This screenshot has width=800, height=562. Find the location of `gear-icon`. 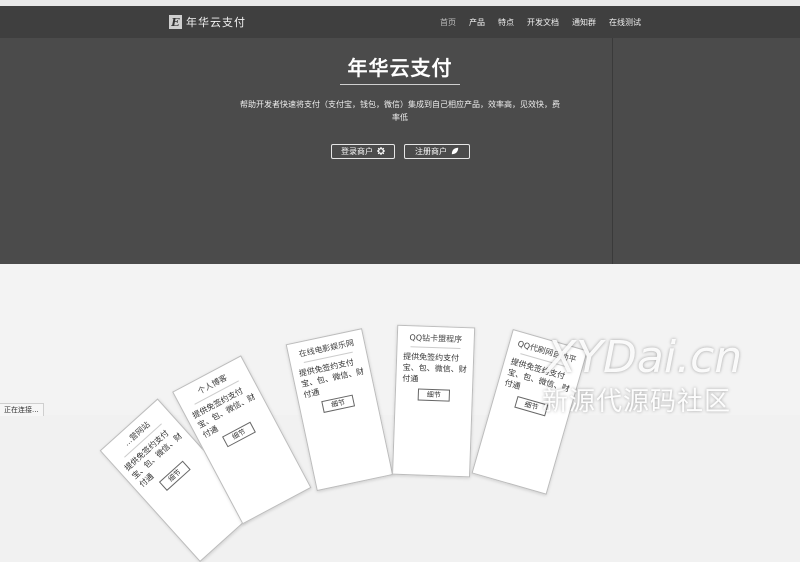

gear-icon is located at coordinates (381, 151).